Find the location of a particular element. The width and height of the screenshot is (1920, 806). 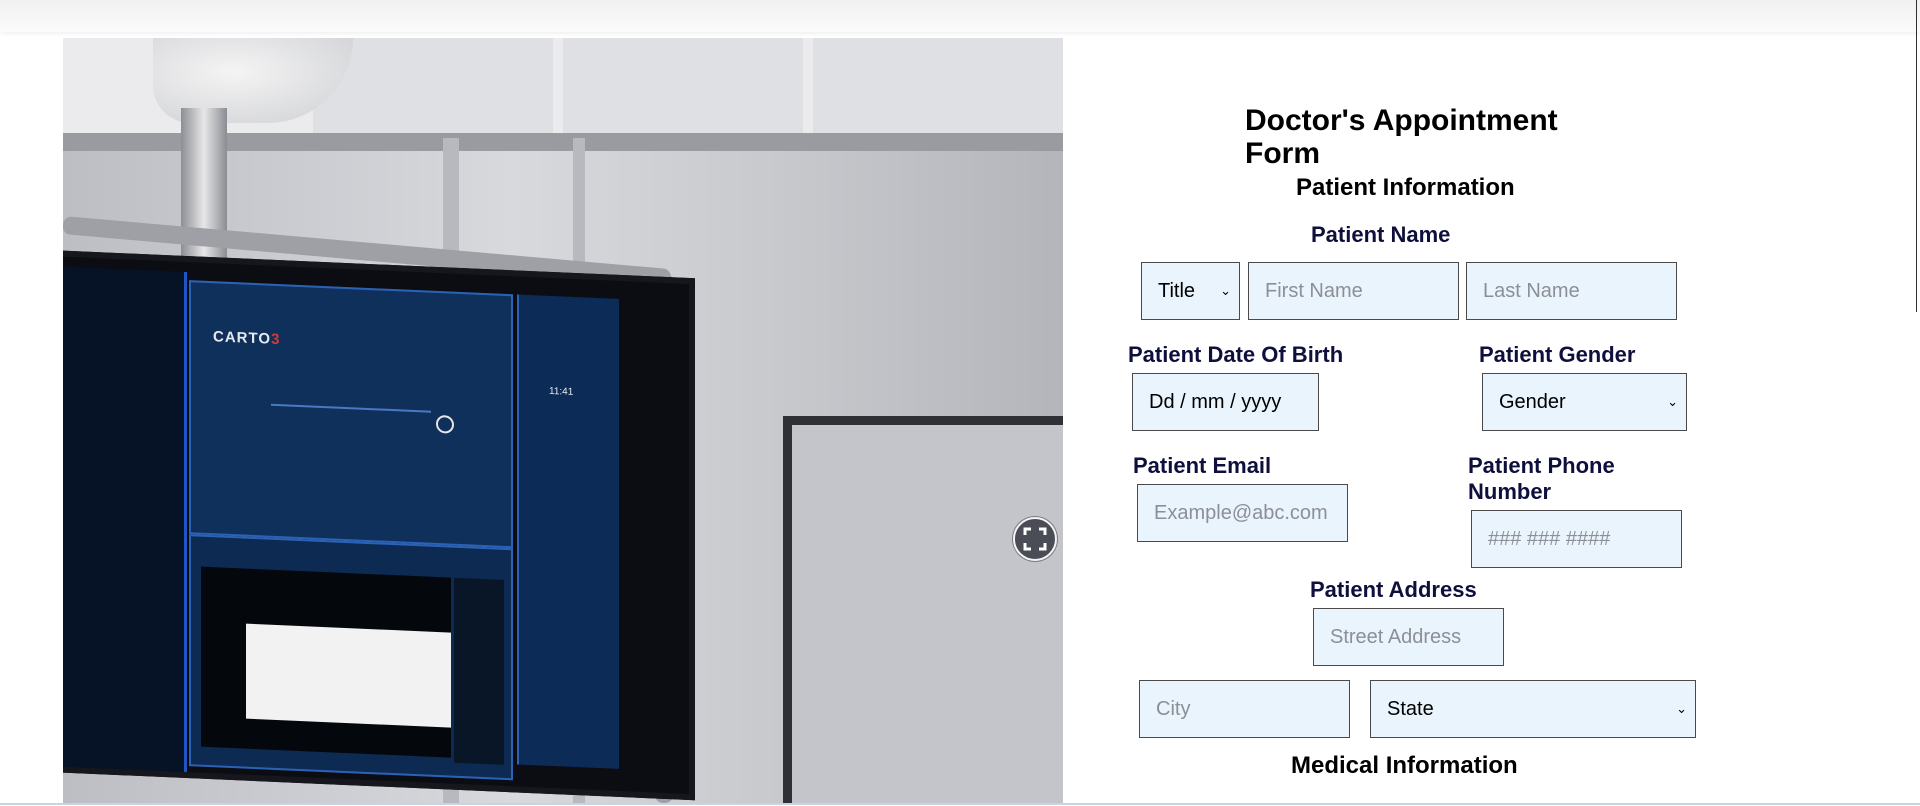

form-title: Doctor's Appointment Form is located at coordinates (1401, 137).